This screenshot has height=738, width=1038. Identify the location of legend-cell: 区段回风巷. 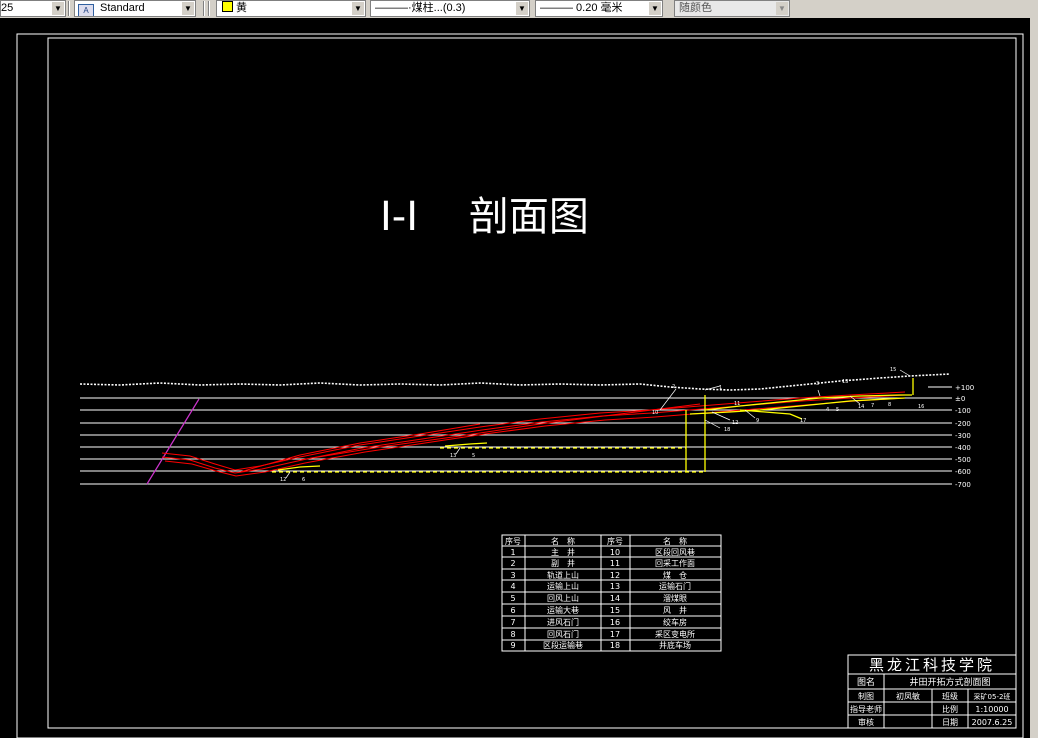
(675, 552).